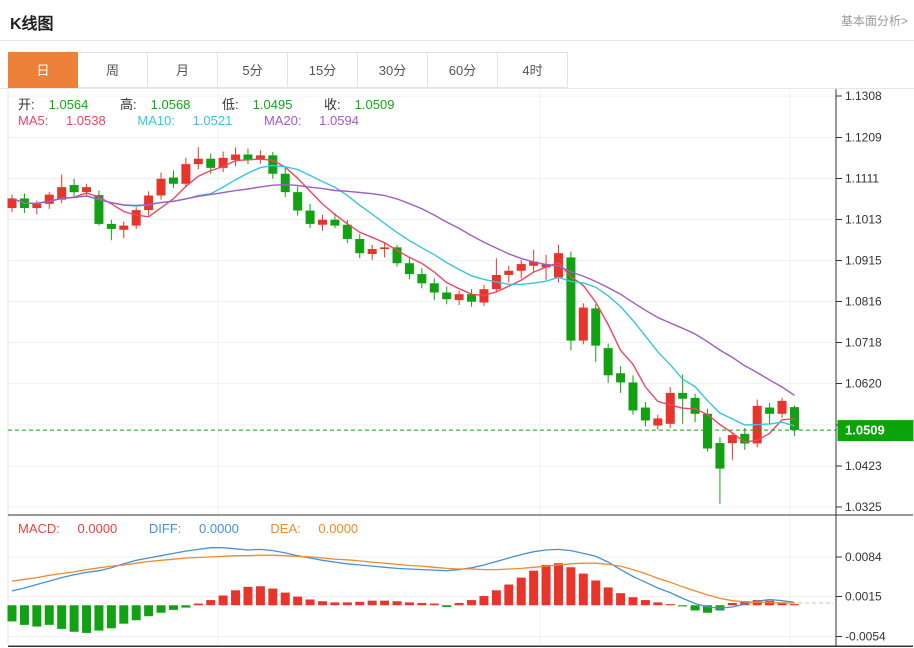 Image resolution: width=914 pixels, height=648 pixels. Describe the element at coordinates (282, 120) in the screenshot. I see `ma20-label: MA20:` at that location.